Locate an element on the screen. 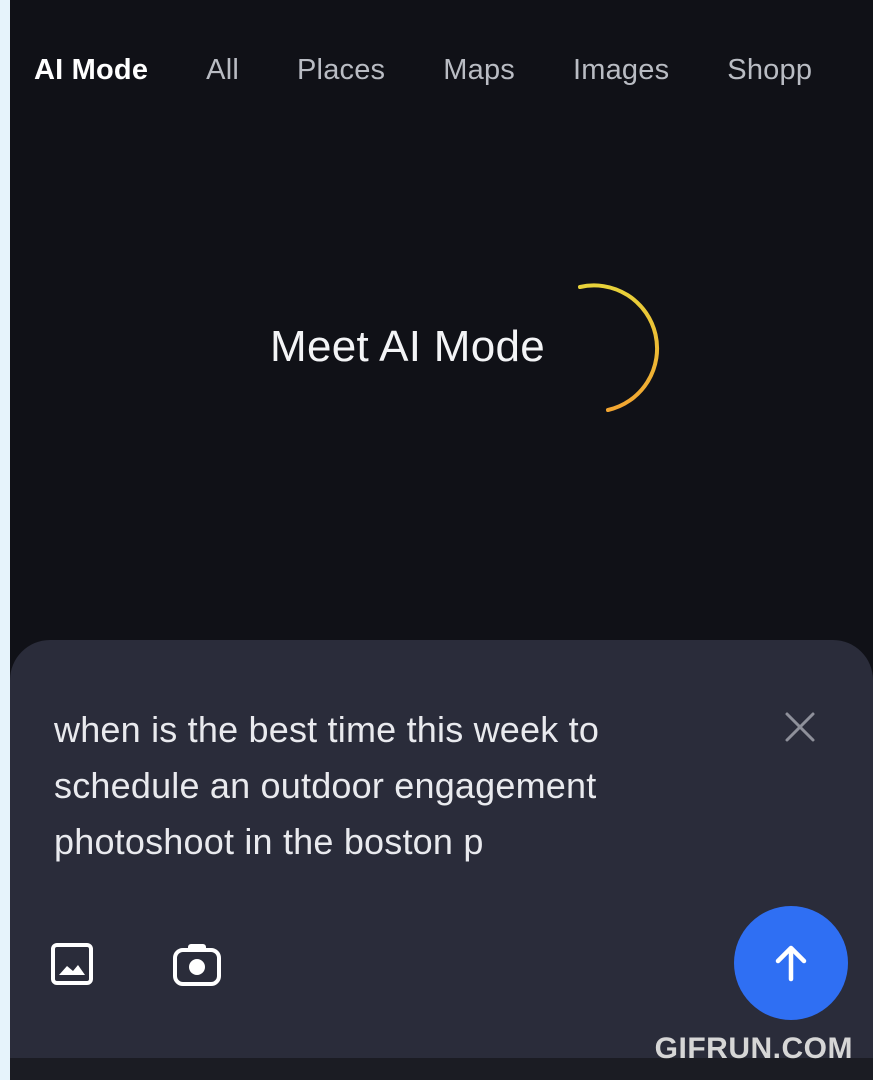  send-button is located at coordinates (791, 963).